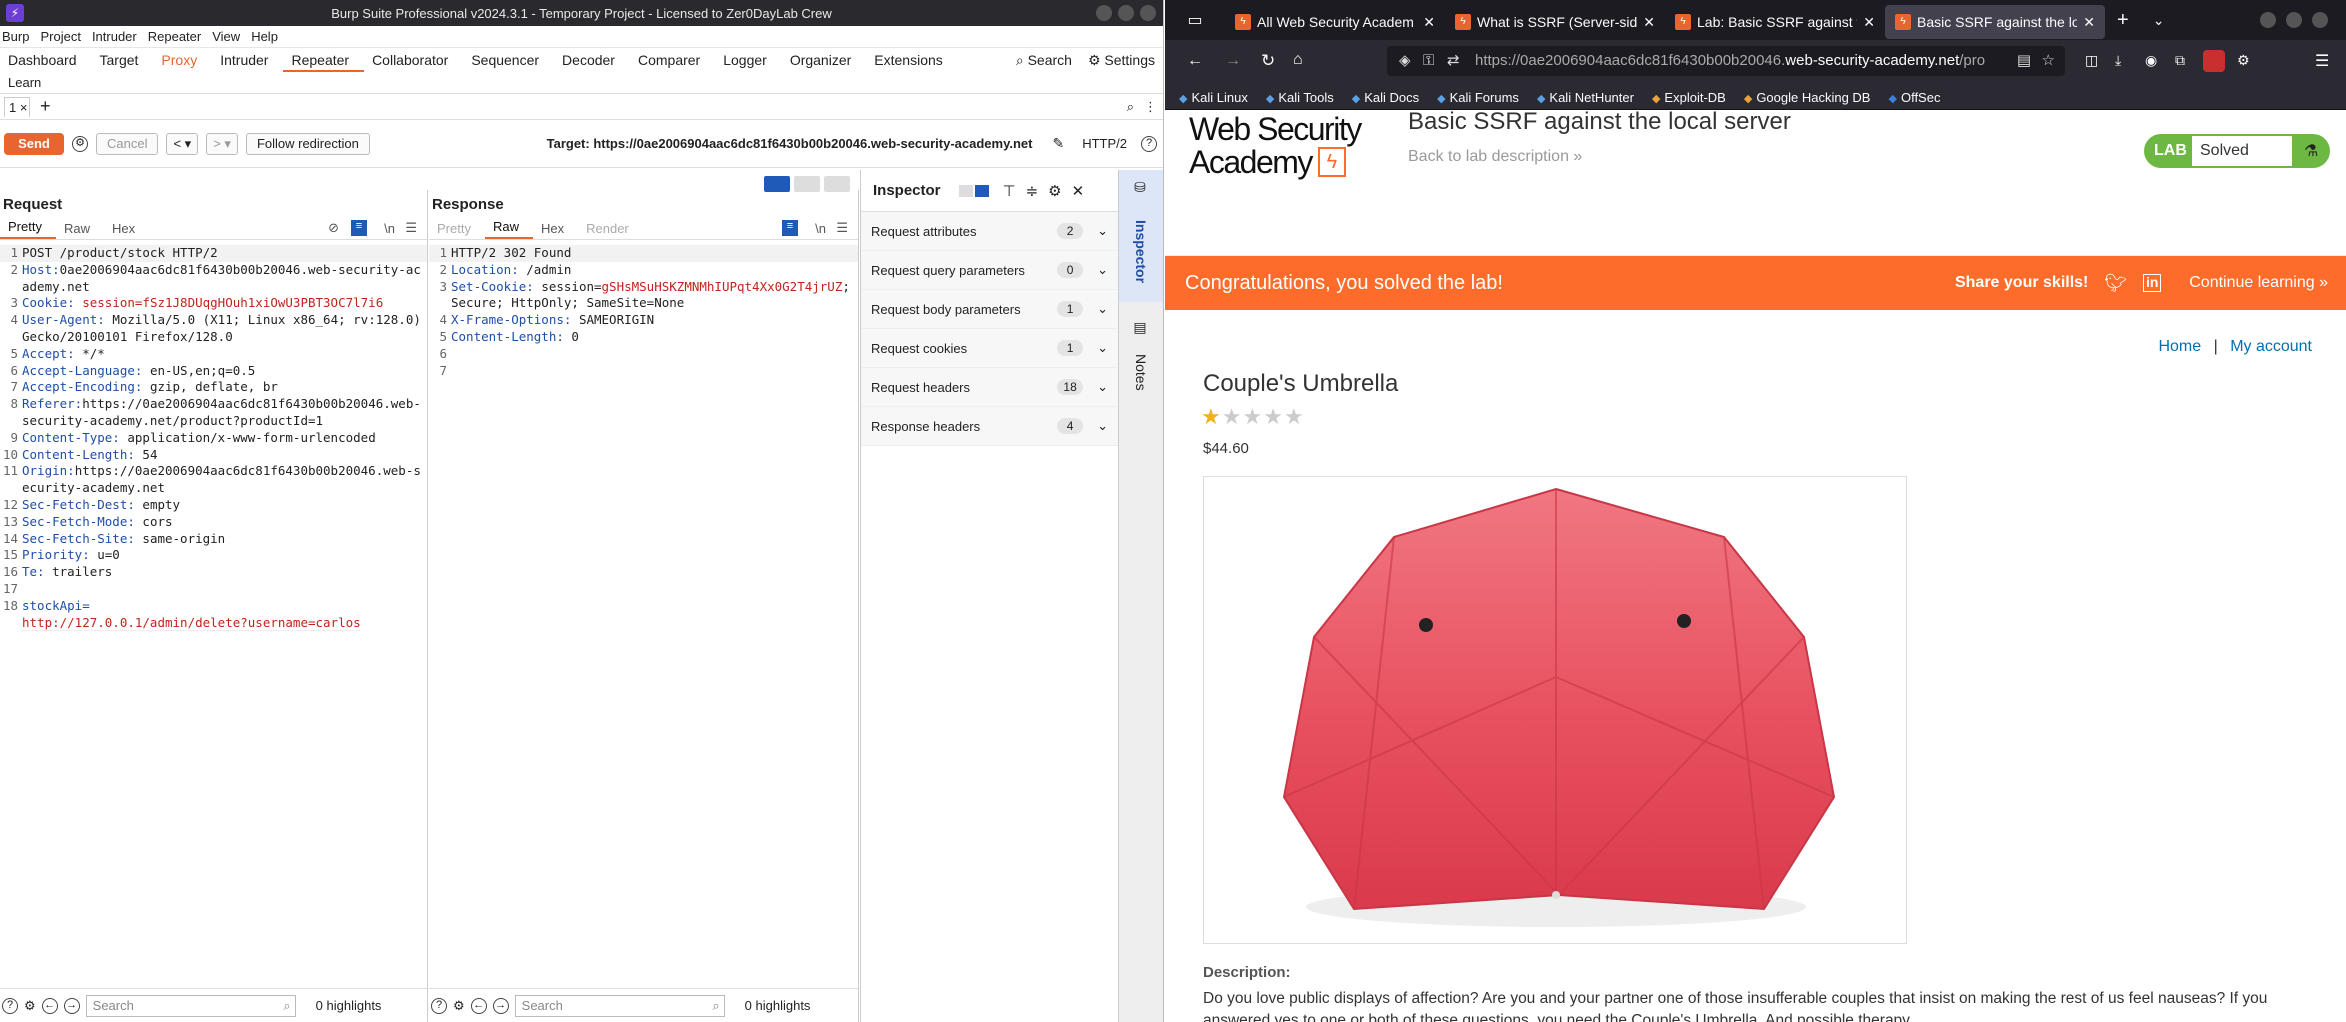  What do you see at coordinates (1335, 22) in the screenshot?
I see `browser-tab: ϟ All Web Security Academ ✕` at bounding box center [1335, 22].